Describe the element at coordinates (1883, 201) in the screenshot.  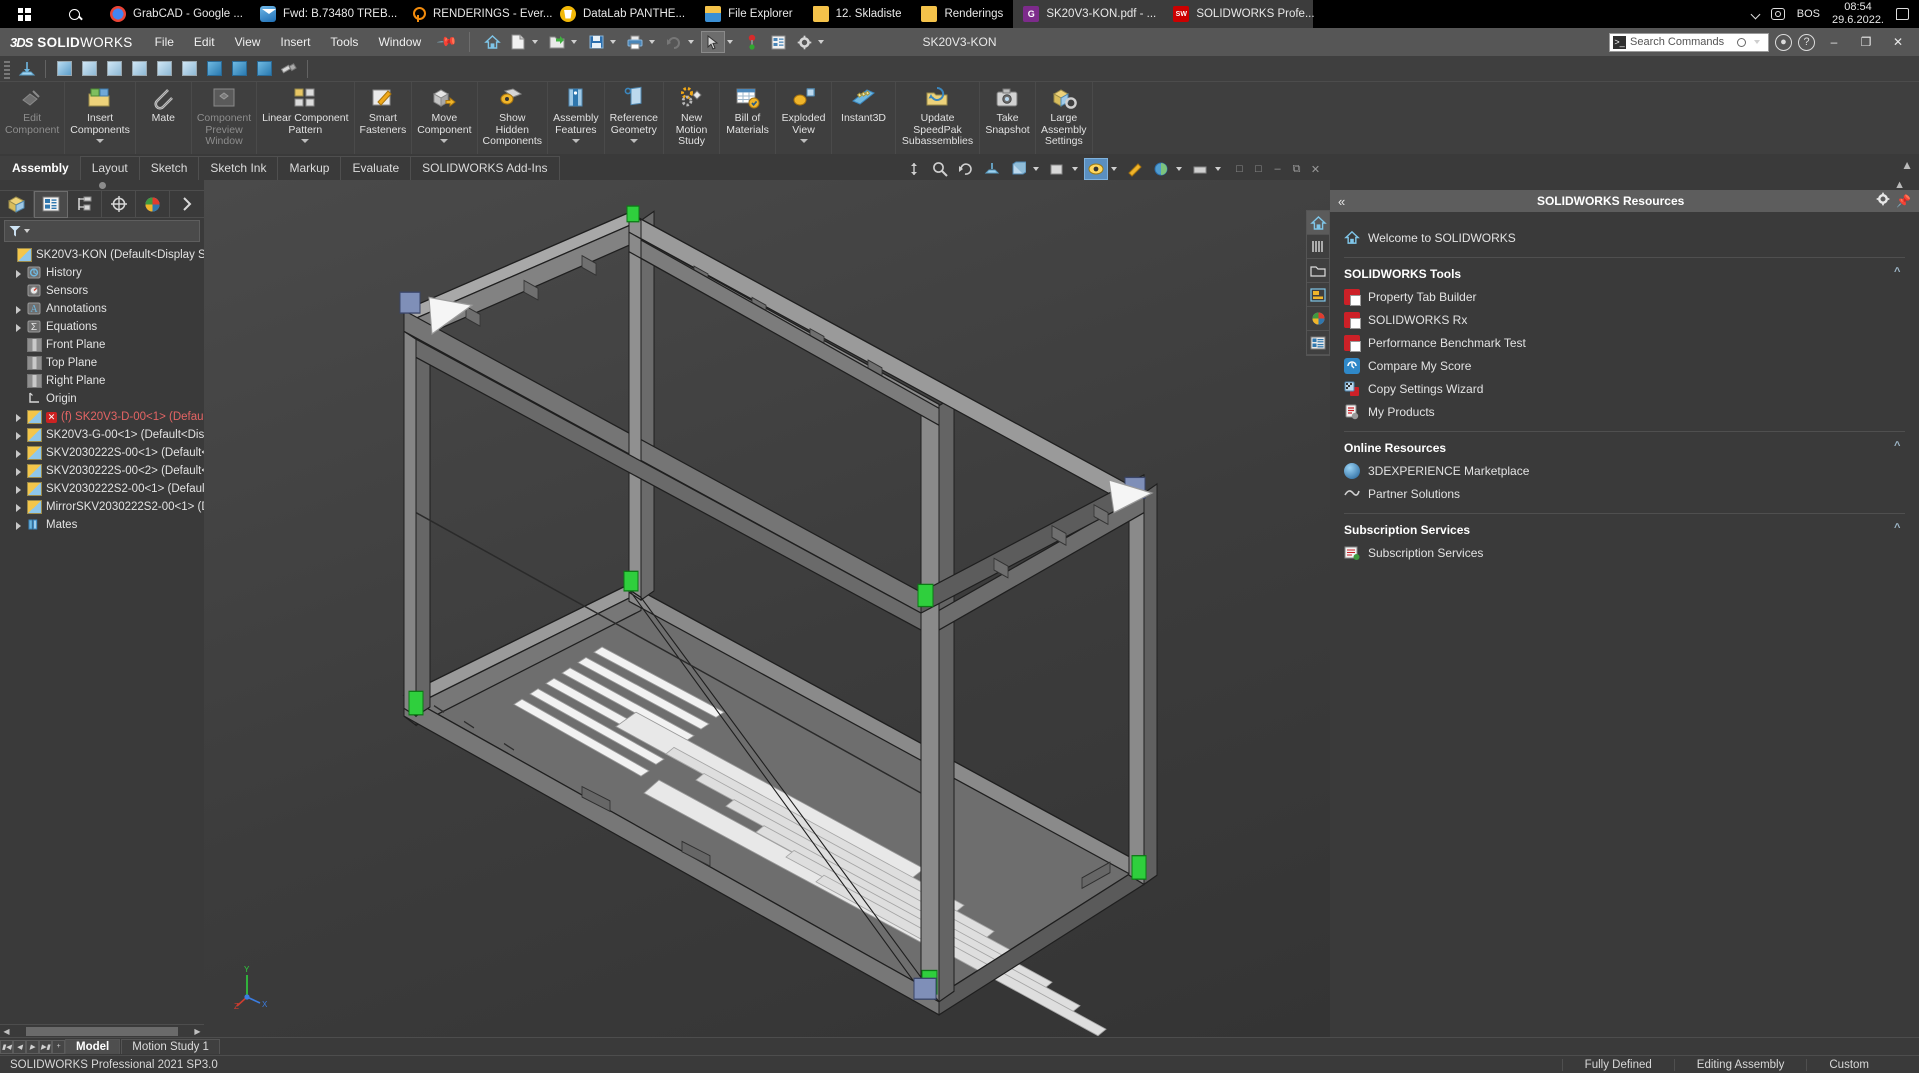
I see `gear-icon` at that location.